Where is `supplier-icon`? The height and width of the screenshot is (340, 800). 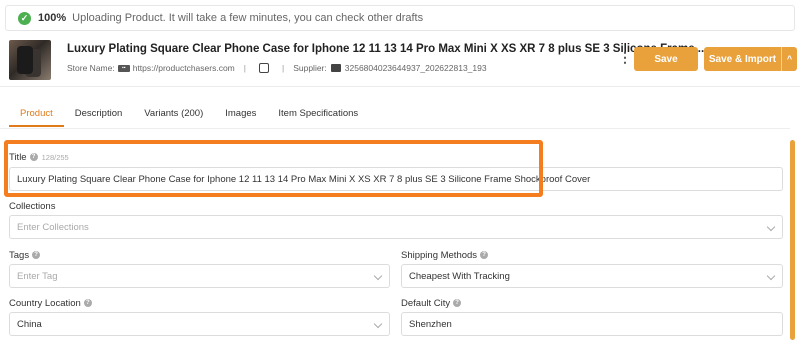 supplier-icon is located at coordinates (335, 68).